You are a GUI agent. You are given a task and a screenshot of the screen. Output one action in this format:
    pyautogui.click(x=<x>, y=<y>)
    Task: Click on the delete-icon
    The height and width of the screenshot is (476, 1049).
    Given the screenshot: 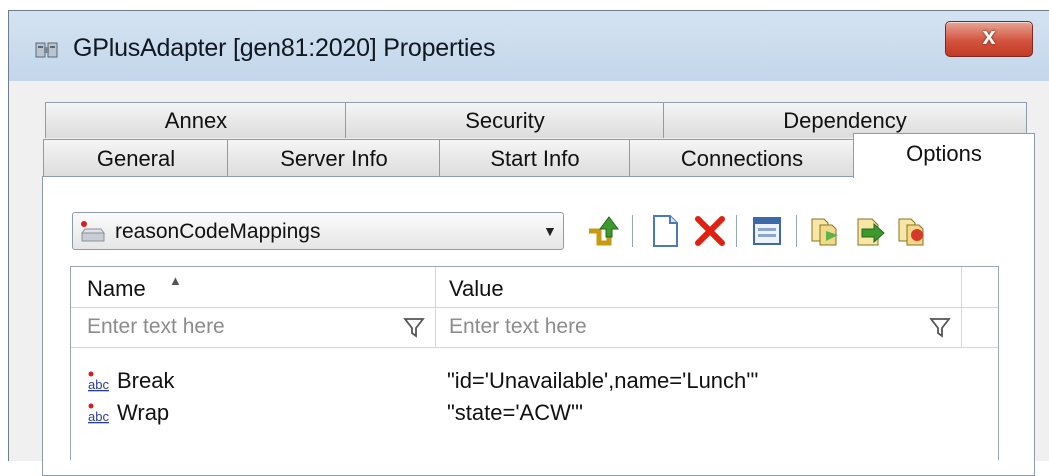 What is the action you would take?
    pyautogui.click(x=710, y=231)
    